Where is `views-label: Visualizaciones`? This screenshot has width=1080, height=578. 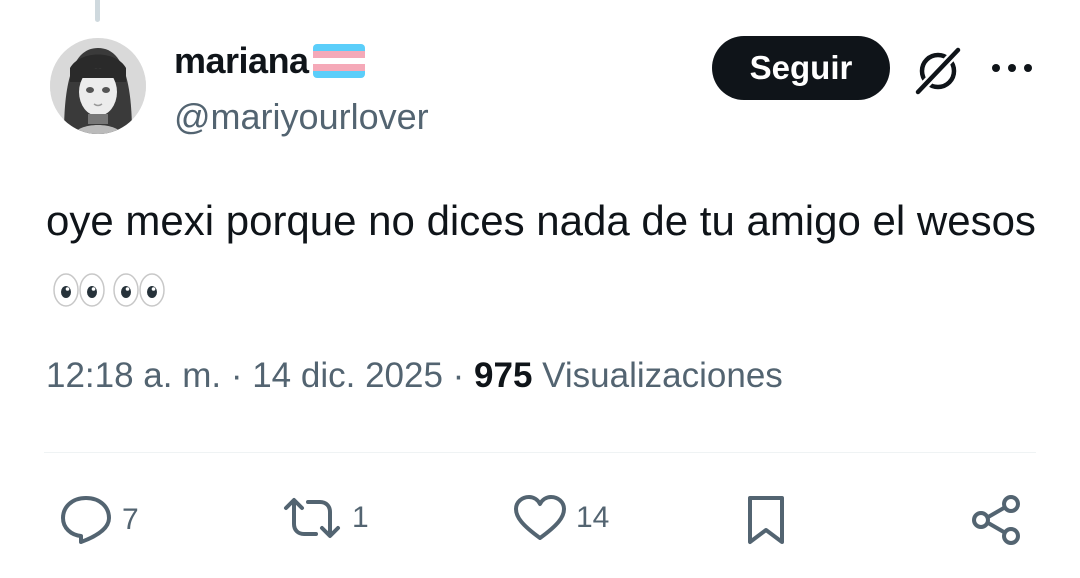 views-label: Visualizaciones is located at coordinates (657, 375).